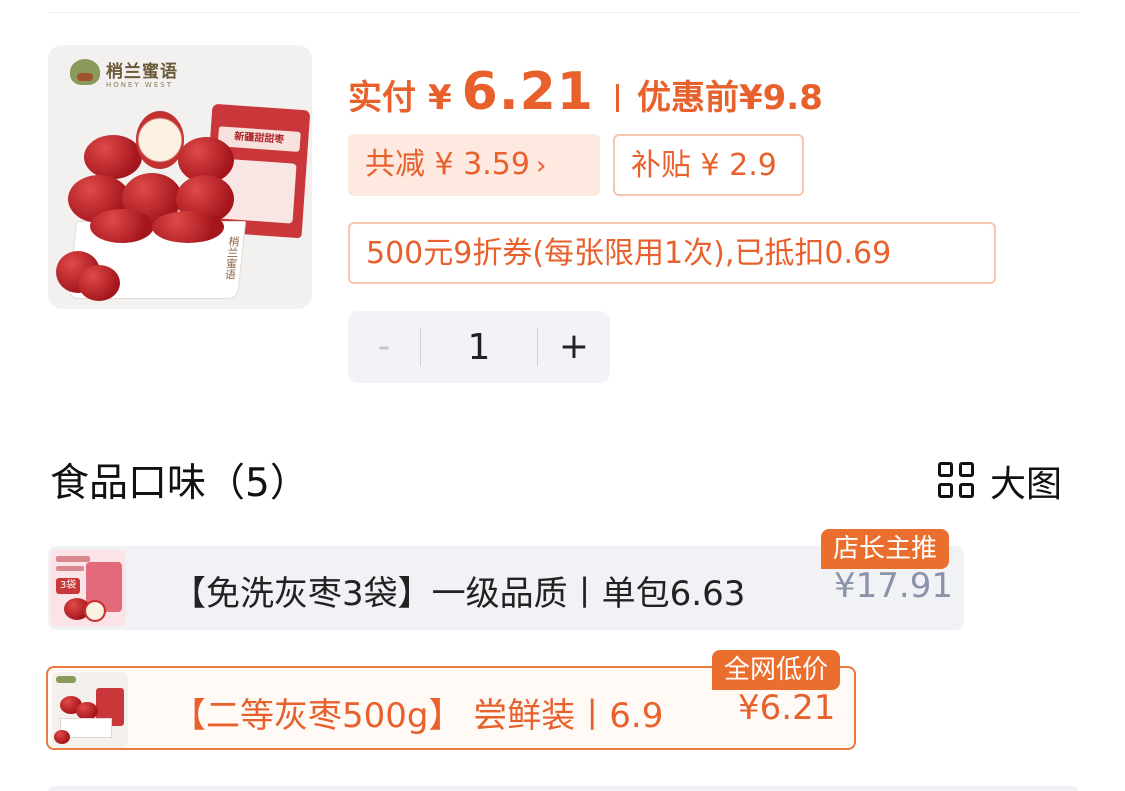 This screenshot has width=1125, height=791. I want to click on brand-logo-text: 梢兰蜜语, so click(142, 72).